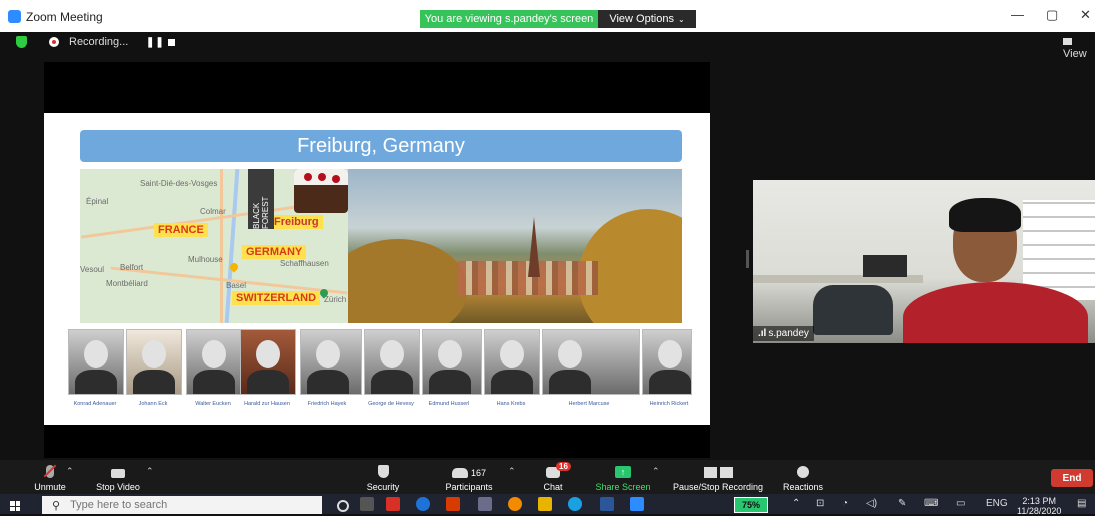  Describe the element at coordinates (383, 487) in the screenshot. I see `security-label: Security` at that location.